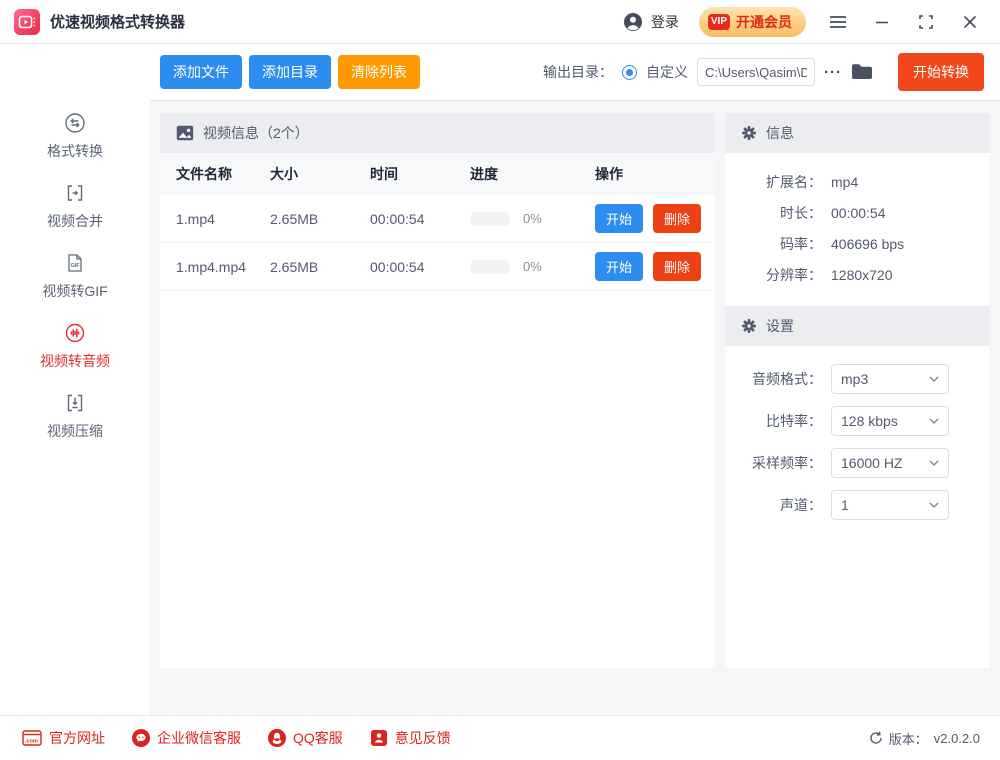 This screenshot has height=760, width=1000. Describe the element at coordinates (75, 135) in the screenshot. I see `sidebar-item-format-convert: 格式转换` at that location.